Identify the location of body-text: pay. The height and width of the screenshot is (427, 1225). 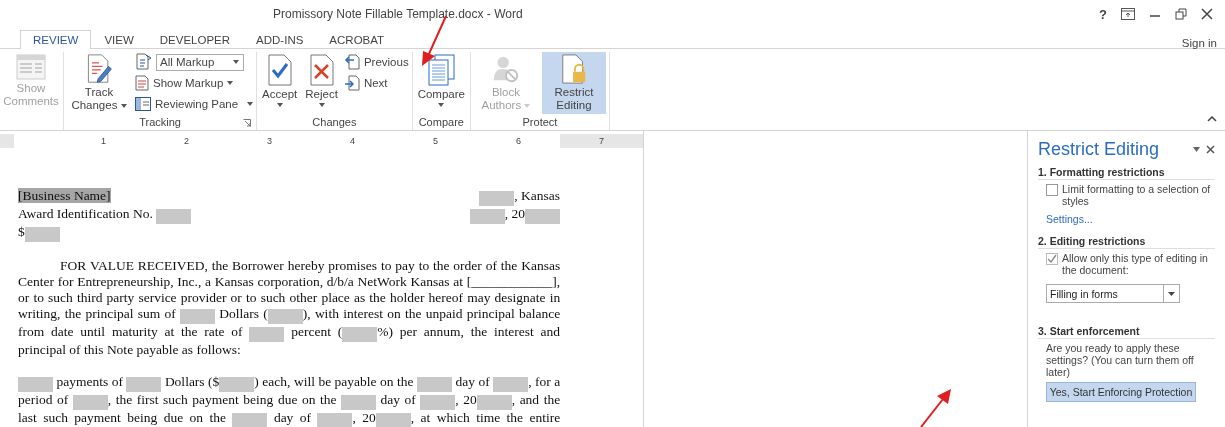
(405, 265).